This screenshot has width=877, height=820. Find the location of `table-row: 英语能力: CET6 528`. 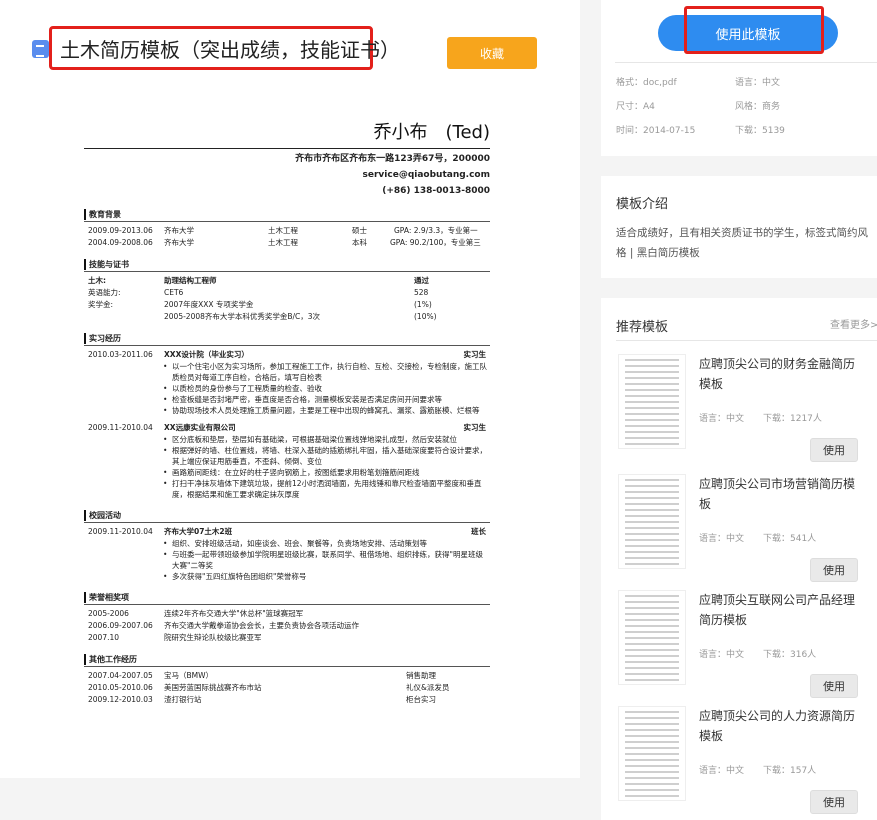

table-row: 英语能力: CET6 528 is located at coordinates (258, 292).